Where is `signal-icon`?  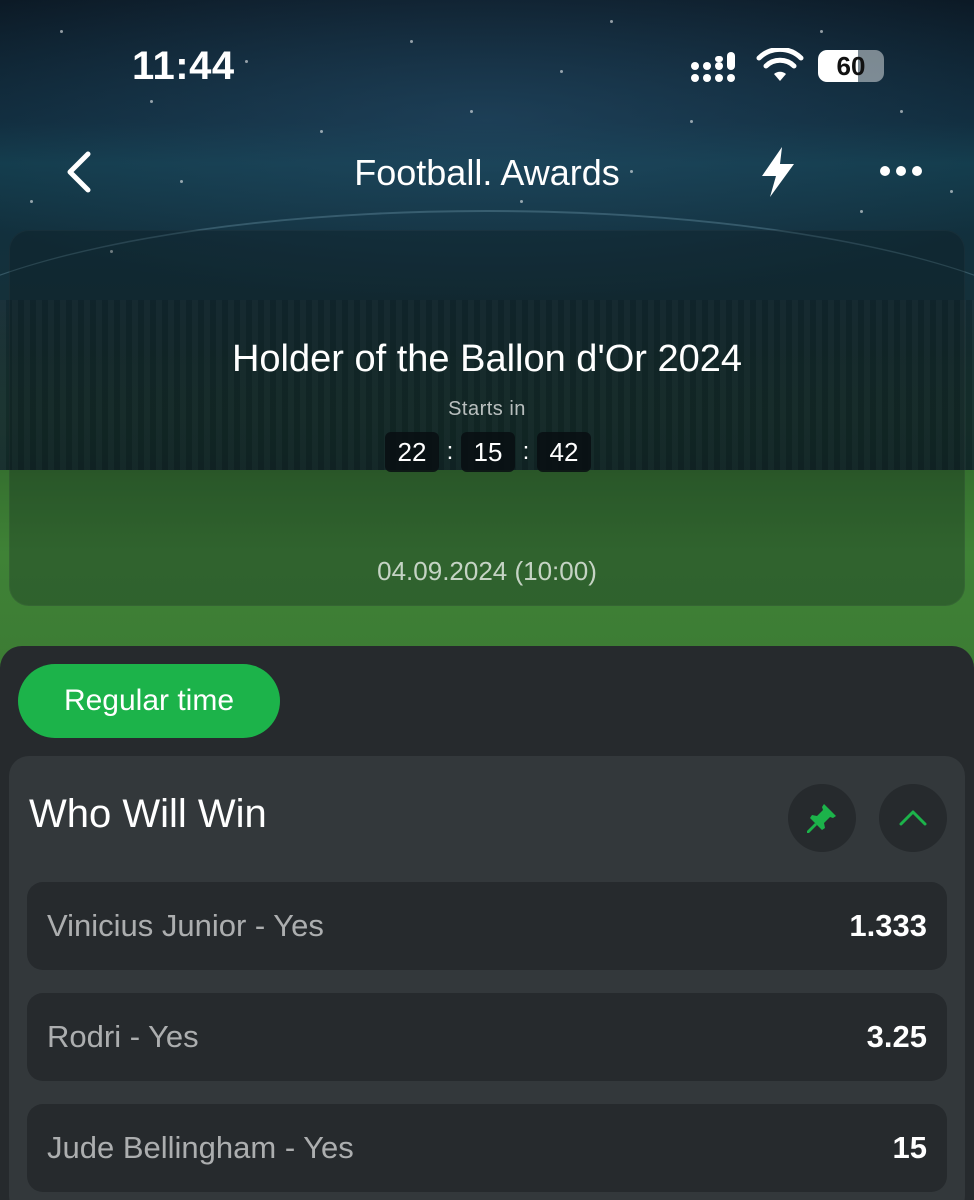 signal-icon is located at coordinates (713, 67).